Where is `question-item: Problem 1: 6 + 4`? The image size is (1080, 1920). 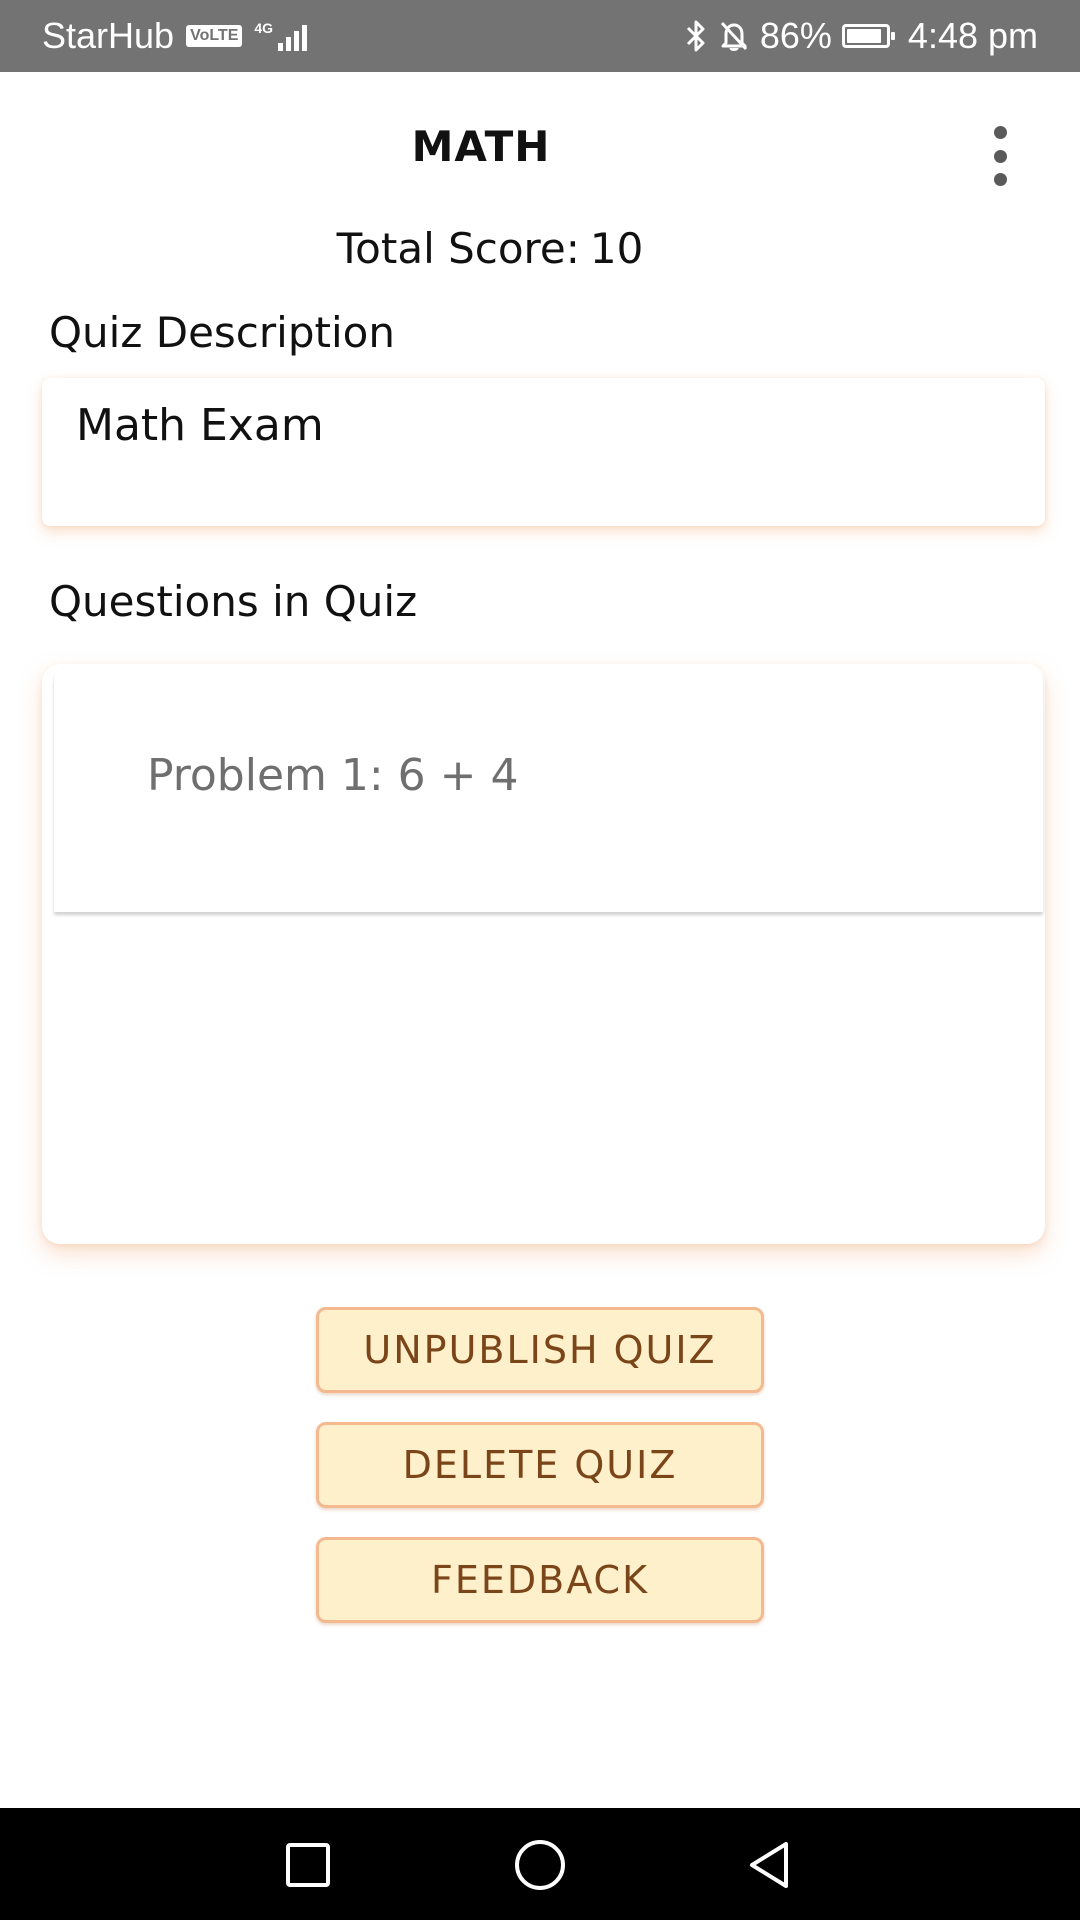 question-item: Problem 1: 6 + 4 is located at coordinates (548, 788).